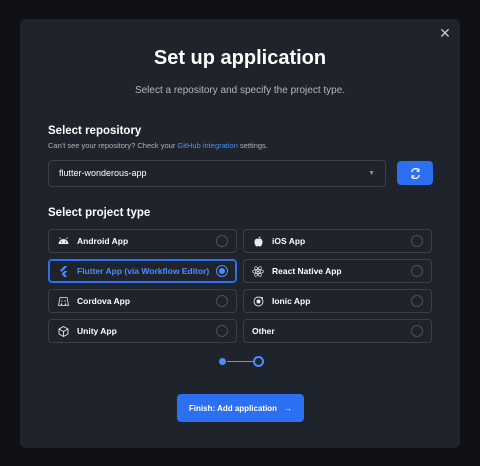  I want to click on finish-button: Finish: Add application →, so click(240, 408).